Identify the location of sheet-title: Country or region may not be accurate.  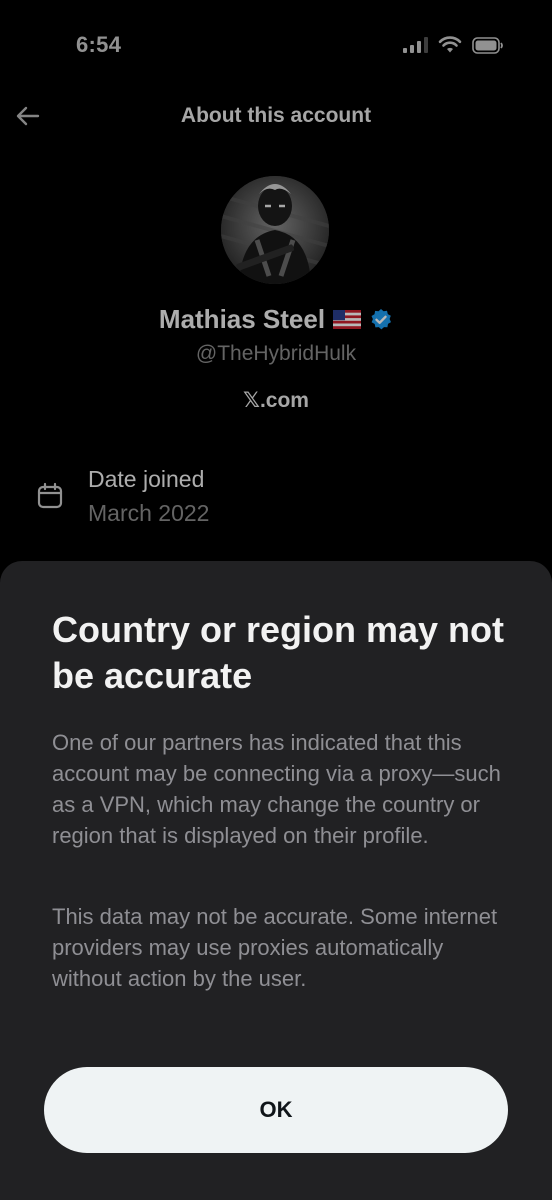
(278, 652).